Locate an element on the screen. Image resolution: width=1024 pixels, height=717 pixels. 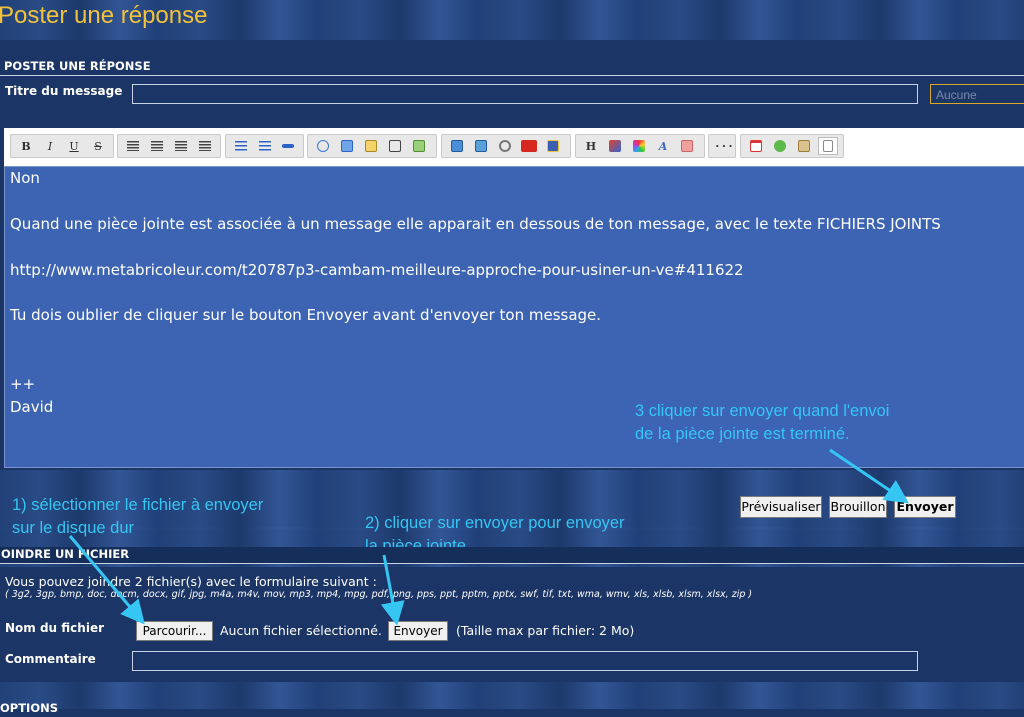
arrow-to-send is located at coordinates (869, 476).